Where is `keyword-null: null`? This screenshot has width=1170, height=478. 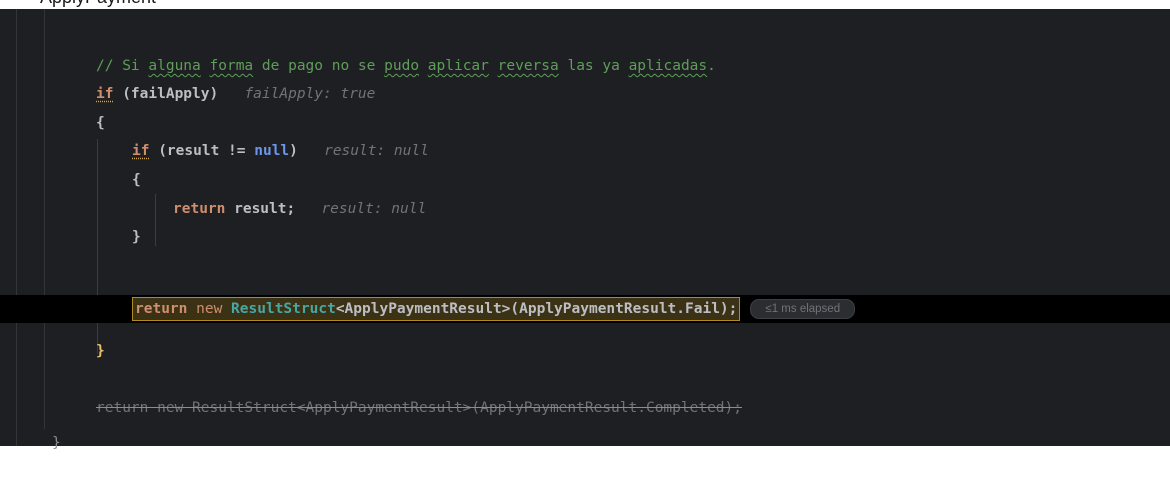 keyword-null: null is located at coordinates (272, 151).